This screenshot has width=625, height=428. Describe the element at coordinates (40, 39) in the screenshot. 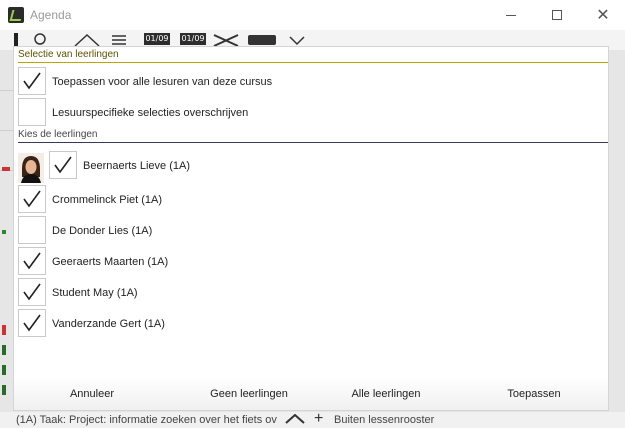

I see `search-icon` at that location.